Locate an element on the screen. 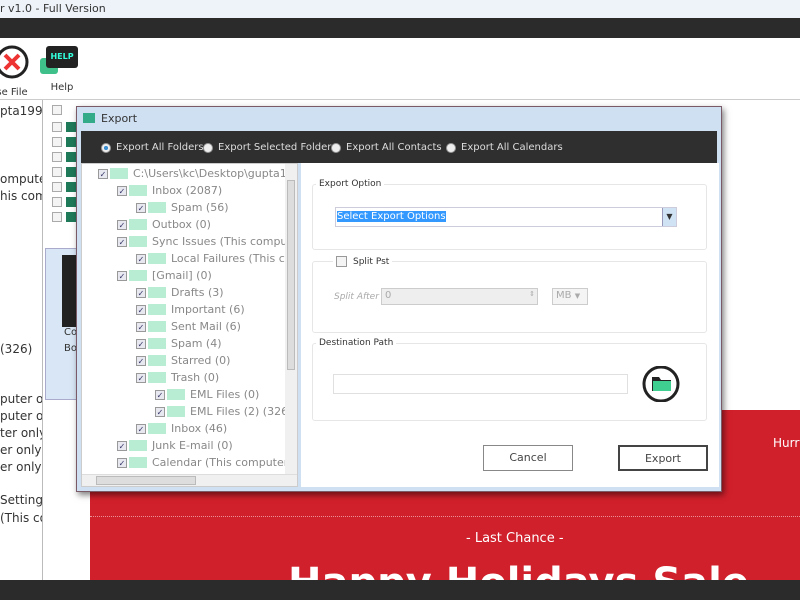 The height and width of the screenshot is (600, 800). browse-folder-button is located at coordinates (662, 384).